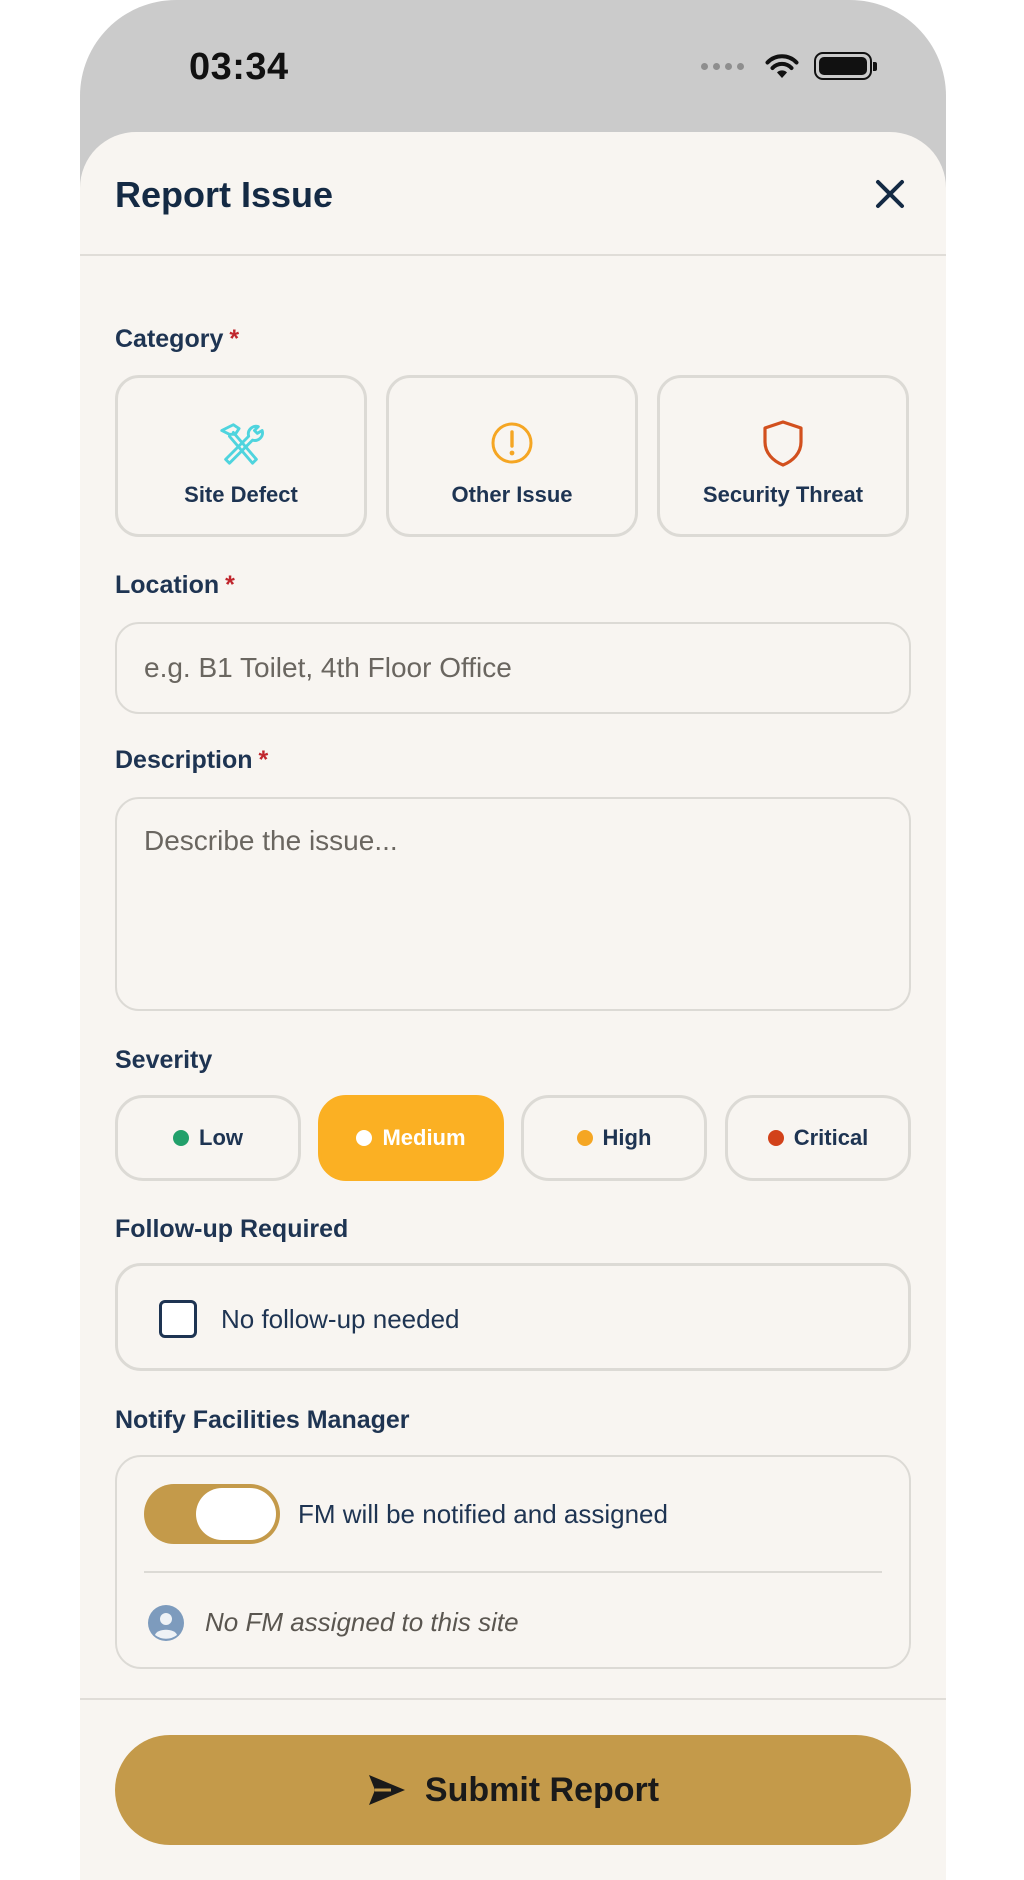 This screenshot has height=1880, width=1024. I want to click on status-icons, so click(789, 66).